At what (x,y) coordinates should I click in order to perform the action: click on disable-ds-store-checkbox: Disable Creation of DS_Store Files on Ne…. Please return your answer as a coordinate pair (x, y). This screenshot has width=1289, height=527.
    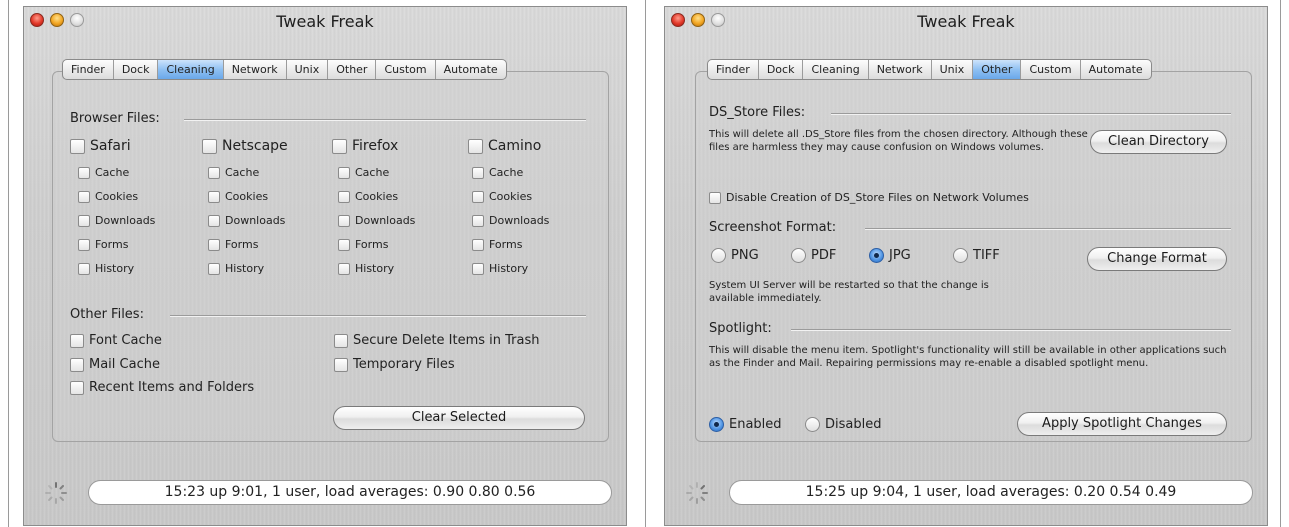
    Looking at the image, I should click on (869, 197).